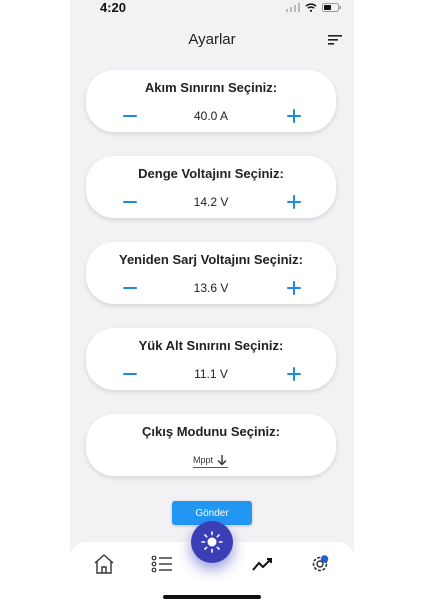  Describe the element at coordinates (294, 288) in the screenshot. I see `recharge-voltage-increase-button` at that location.